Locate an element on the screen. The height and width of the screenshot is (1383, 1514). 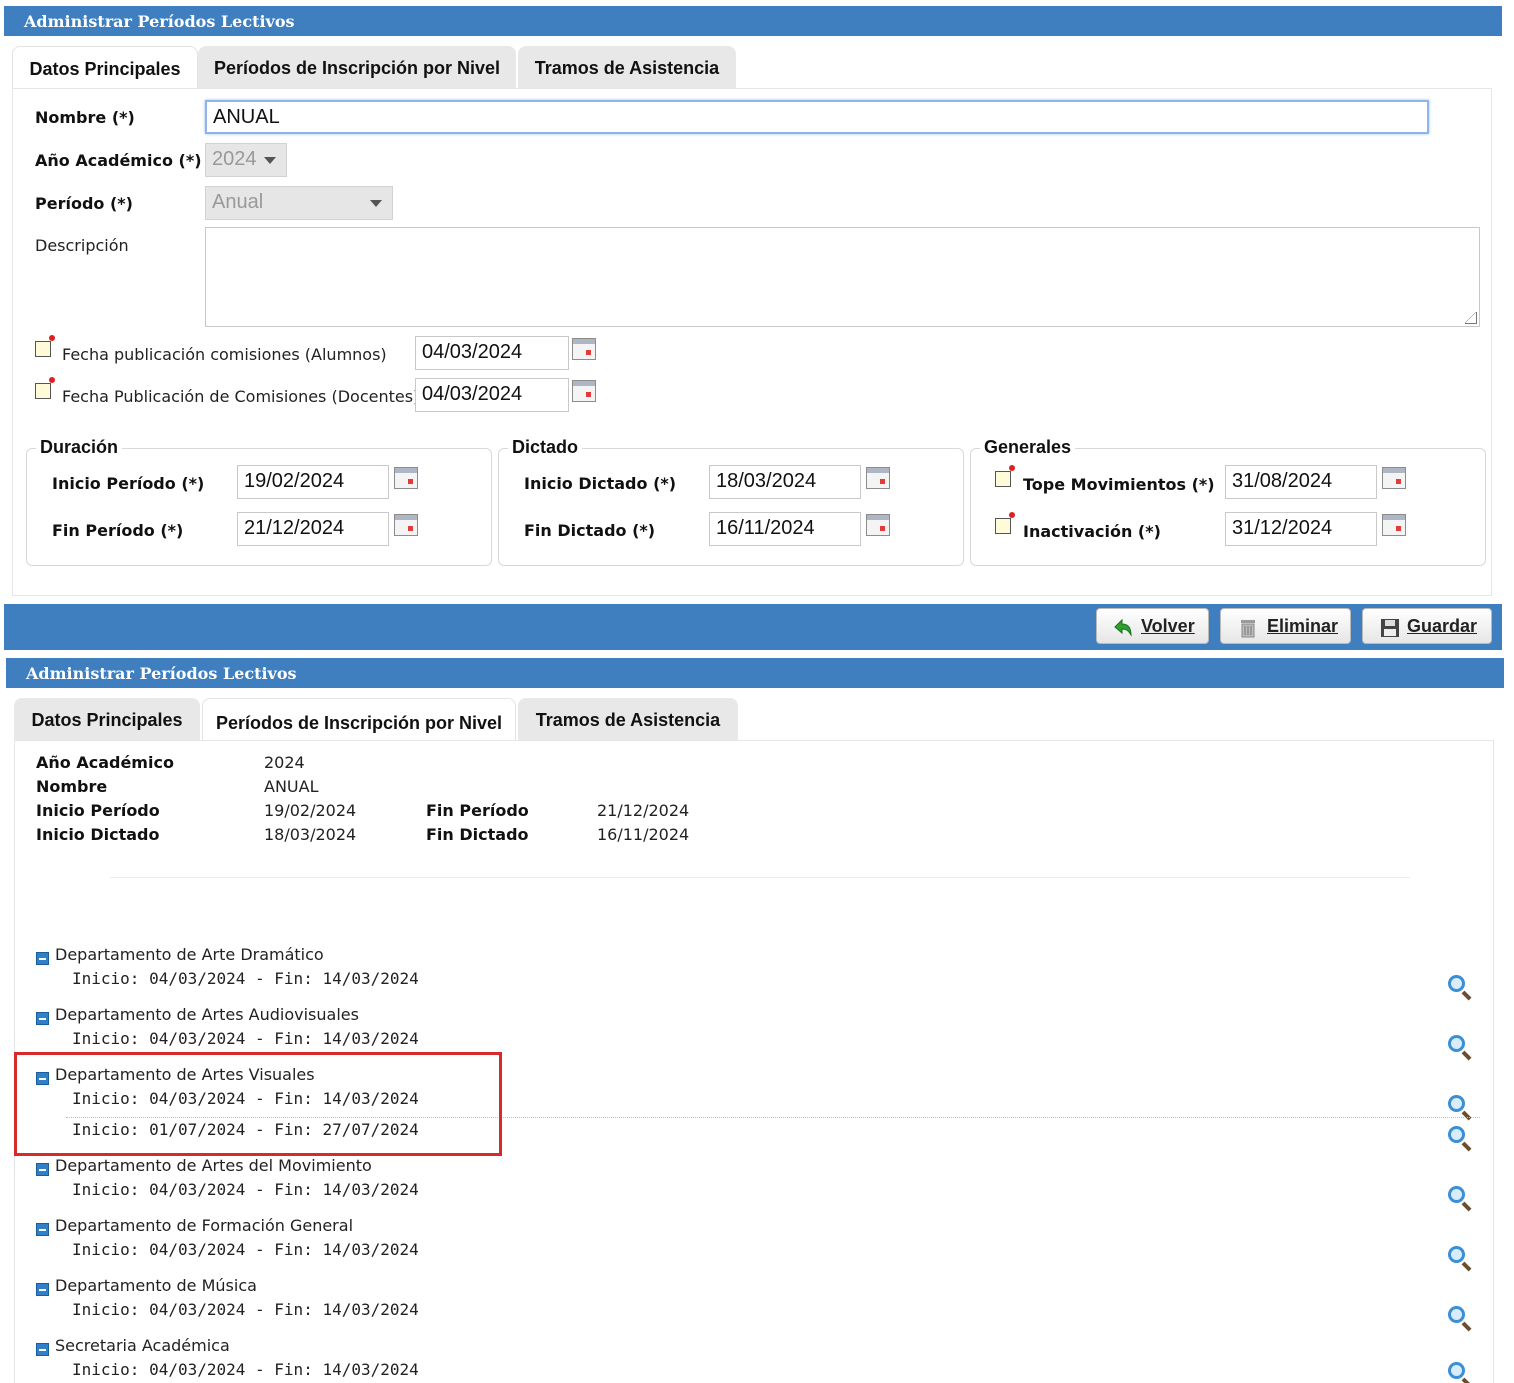
inicio-dictado-label: Inicio Dictado (*) is located at coordinates (600, 483).